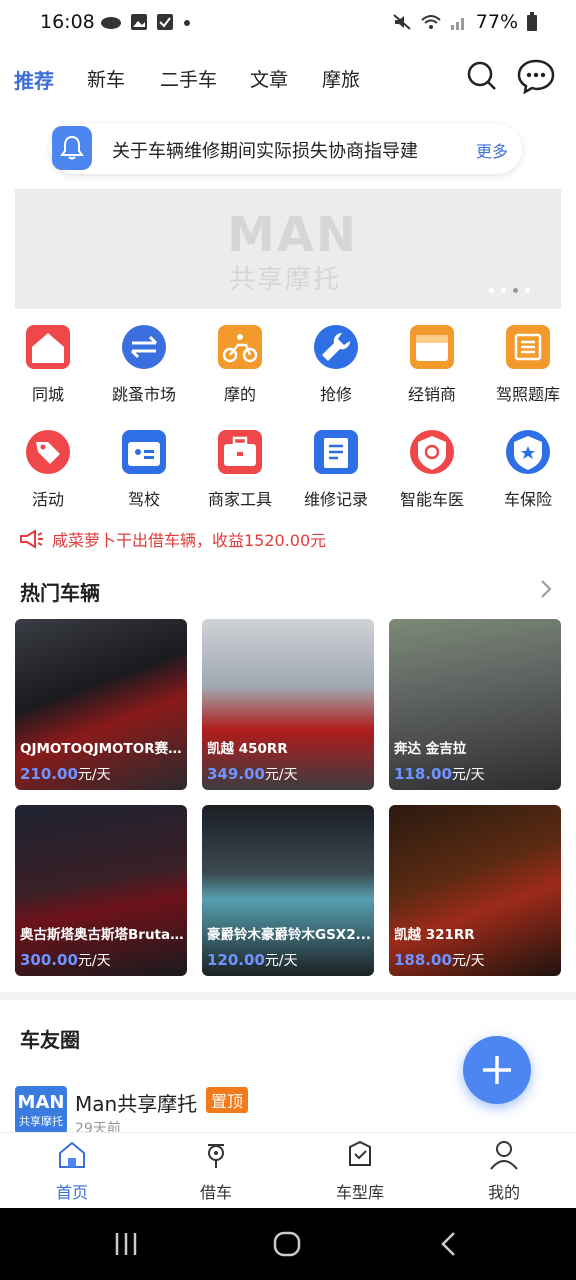 This screenshot has height=1280, width=576. What do you see at coordinates (434, 935) in the screenshot?
I see `vehicle-name: 凯越 321RR` at bounding box center [434, 935].